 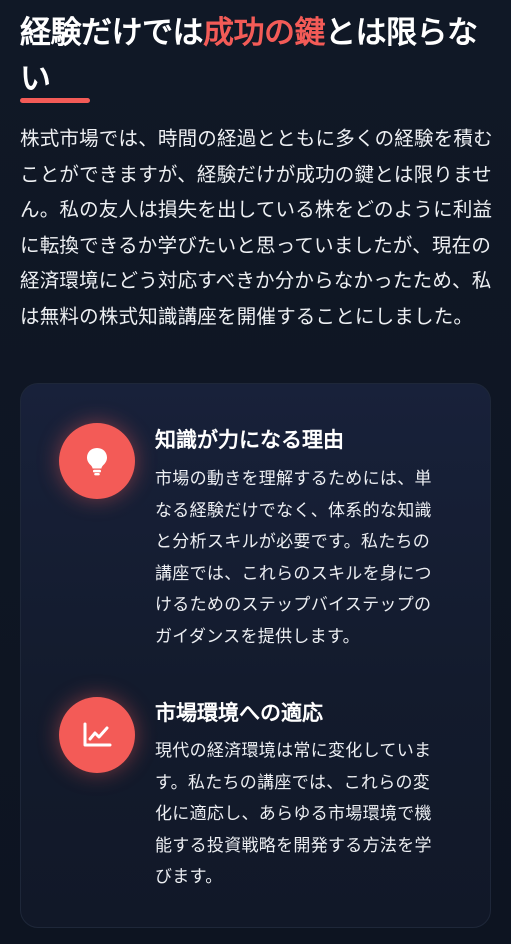 I want to click on title-text-part1: 経験だけでは, so click(x=112, y=33).